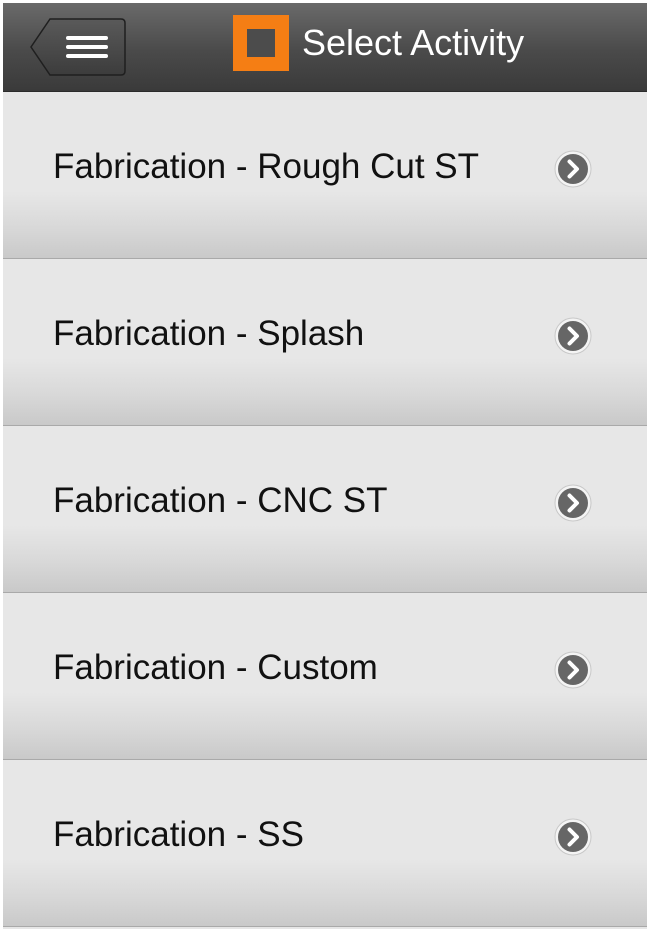 The height and width of the screenshot is (930, 650). I want to click on hamburger-menu-icon, so click(78, 47).